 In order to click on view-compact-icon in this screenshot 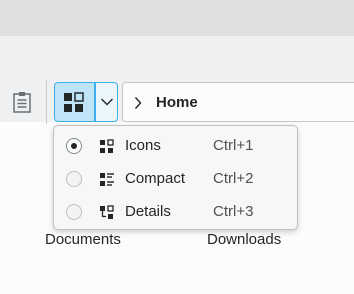, I will do `click(107, 179)`.